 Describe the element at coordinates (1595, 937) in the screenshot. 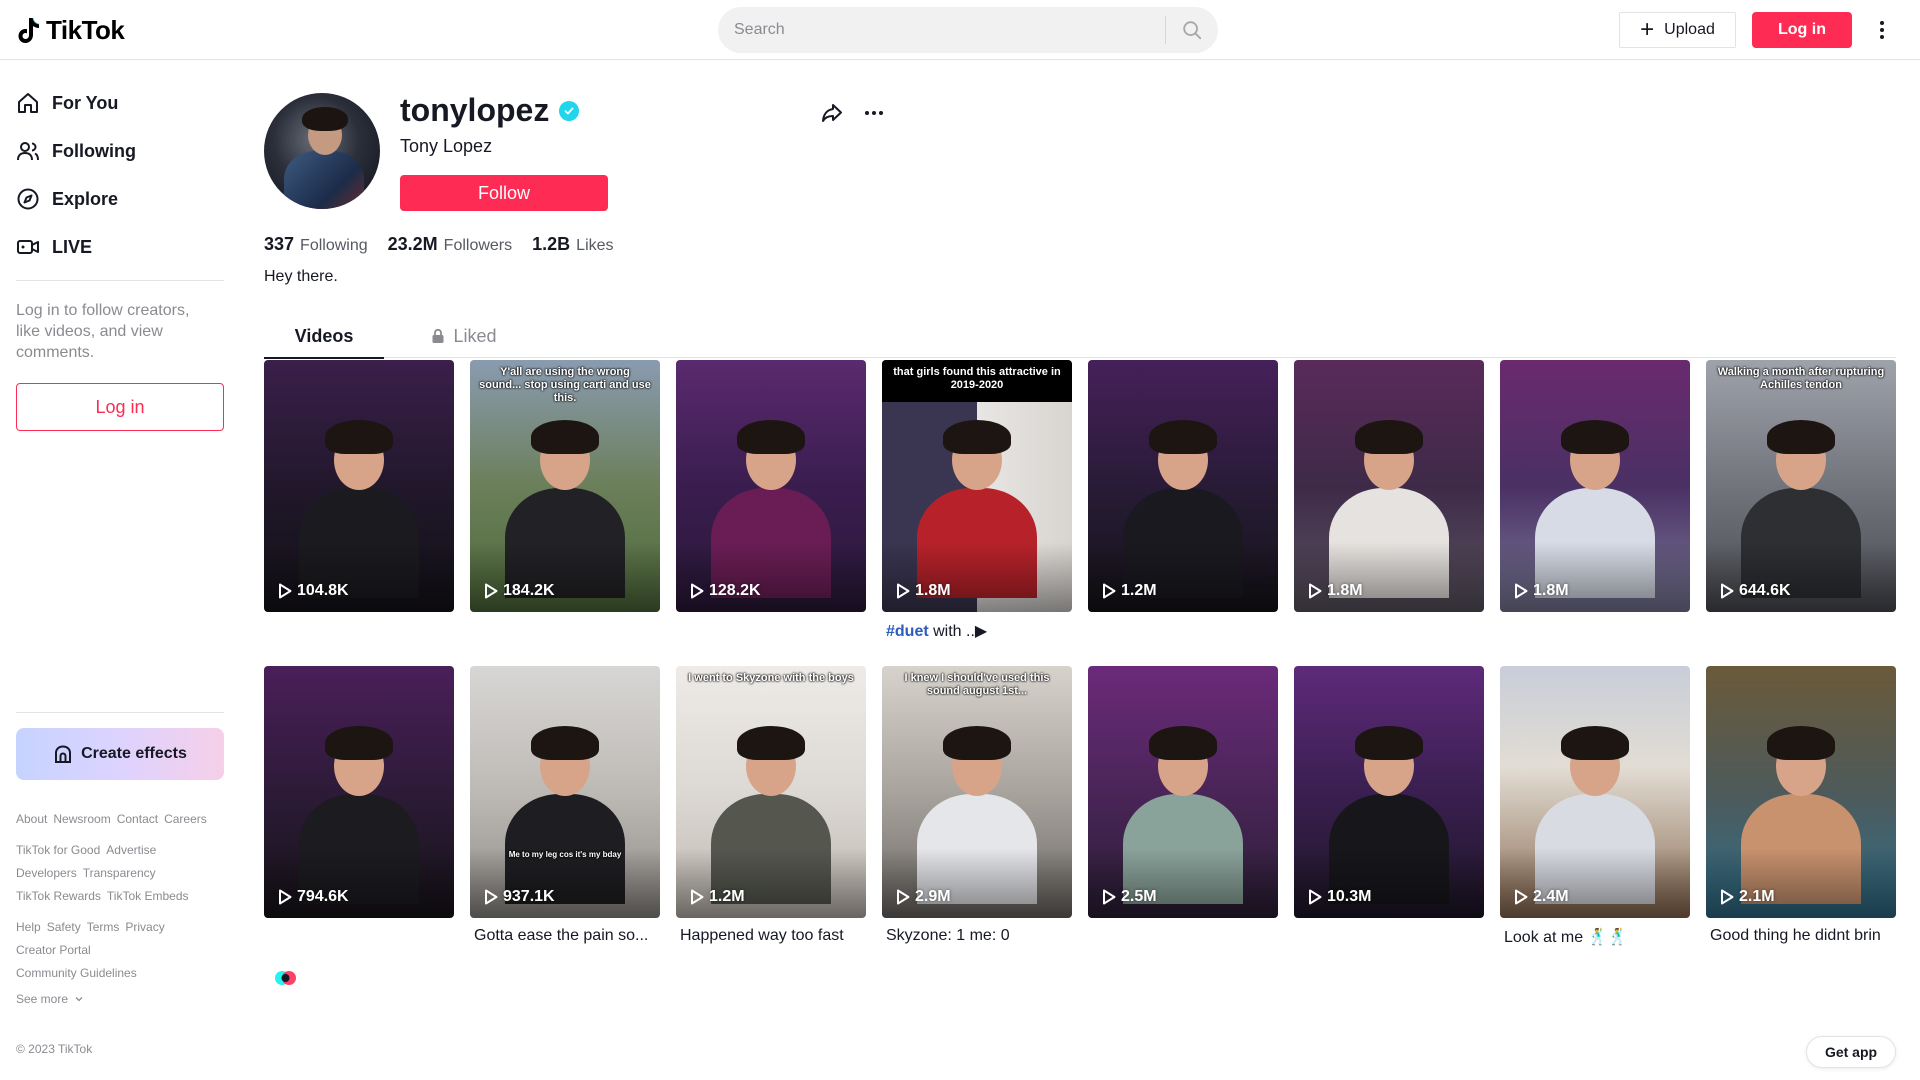

I see `video-description: Look at me 🕺🕺` at that location.